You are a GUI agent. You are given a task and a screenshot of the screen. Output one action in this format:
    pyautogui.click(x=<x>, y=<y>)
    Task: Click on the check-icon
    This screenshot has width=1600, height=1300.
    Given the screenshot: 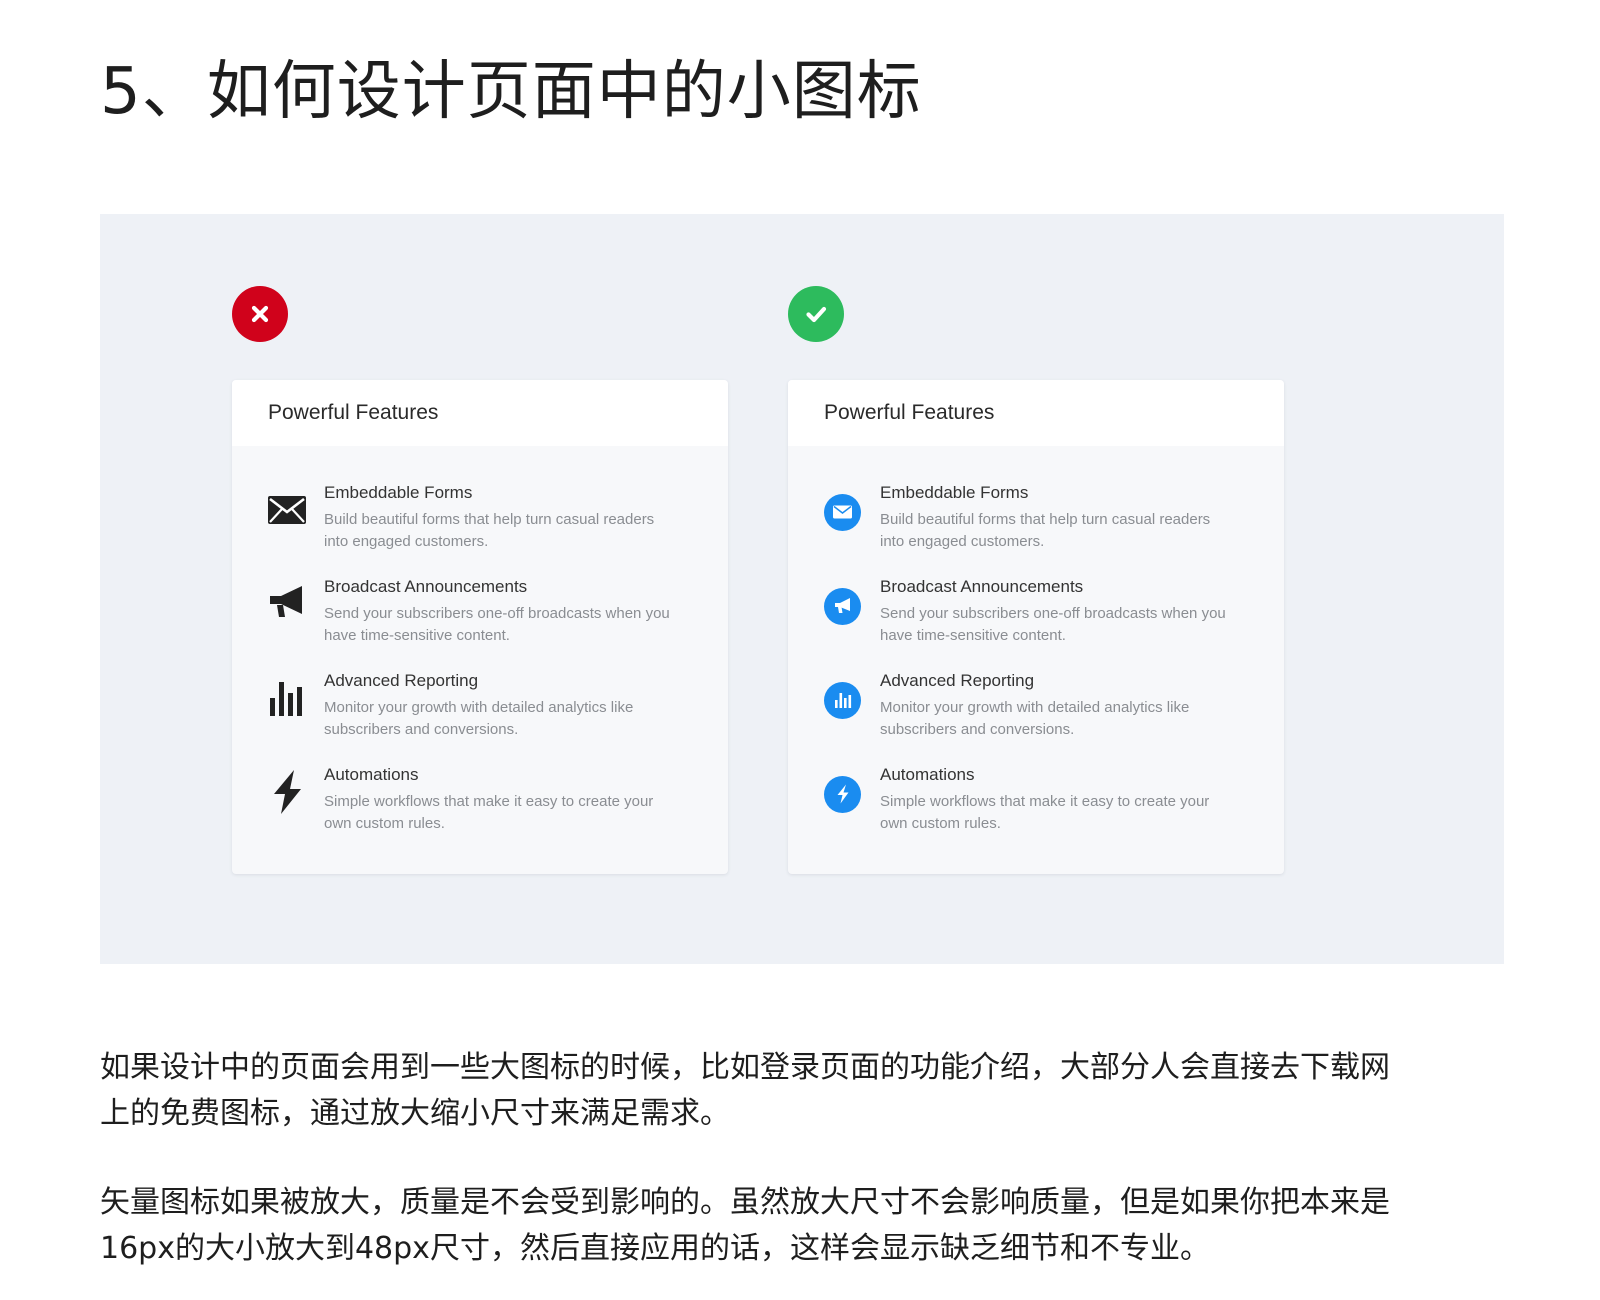 What is the action you would take?
    pyautogui.click(x=816, y=314)
    